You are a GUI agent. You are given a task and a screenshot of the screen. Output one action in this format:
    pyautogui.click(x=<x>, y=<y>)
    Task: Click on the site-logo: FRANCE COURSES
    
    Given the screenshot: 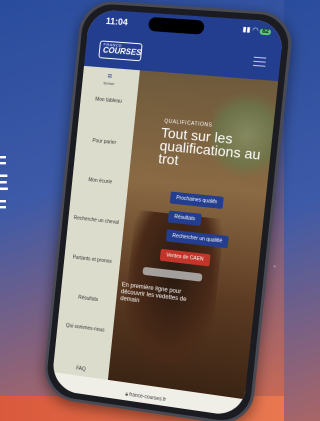 What is the action you would take?
    pyautogui.click(x=120, y=51)
    